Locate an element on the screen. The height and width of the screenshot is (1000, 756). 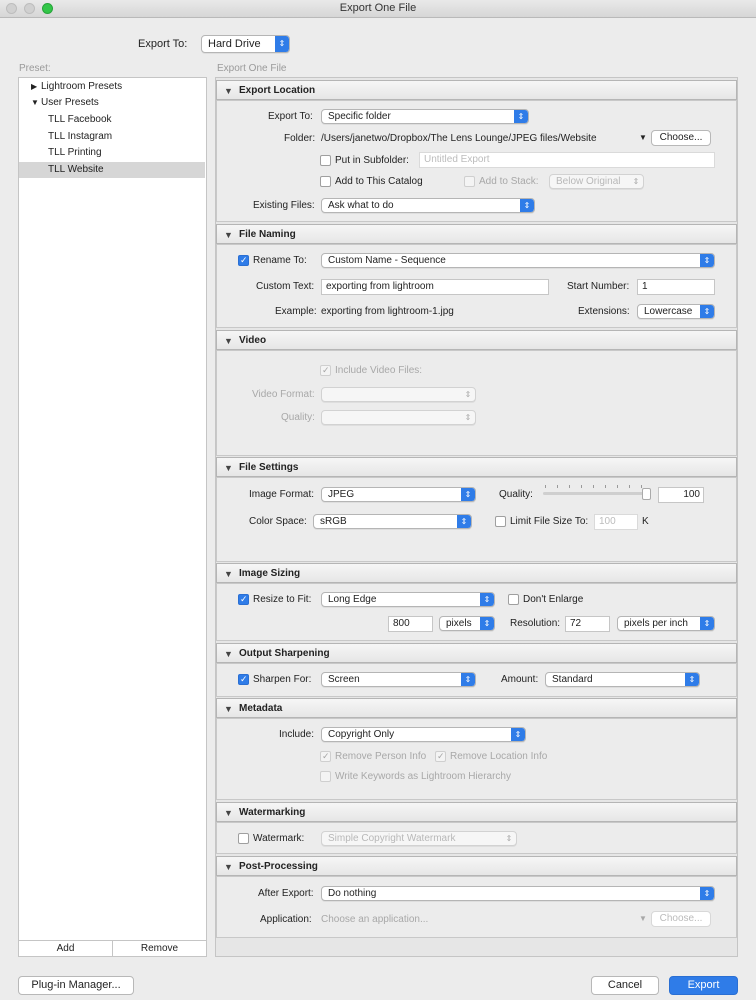
quality-slider is located at coordinates (598, 493).